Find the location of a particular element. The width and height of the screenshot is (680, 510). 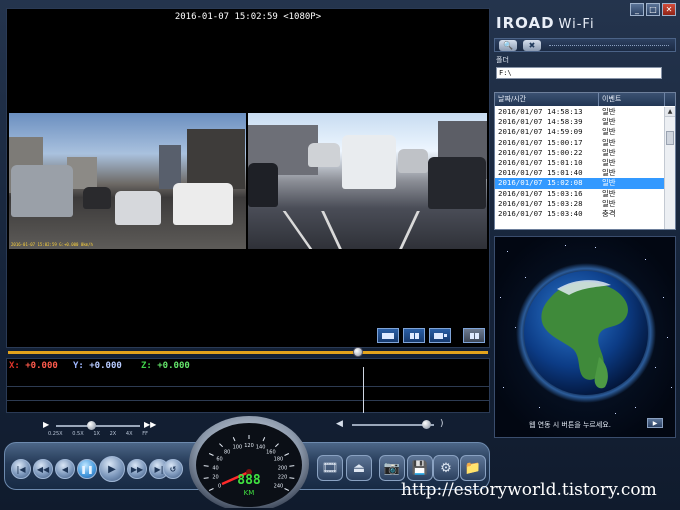

volume-mute-icon: ◀ is located at coordinates (339, 424).